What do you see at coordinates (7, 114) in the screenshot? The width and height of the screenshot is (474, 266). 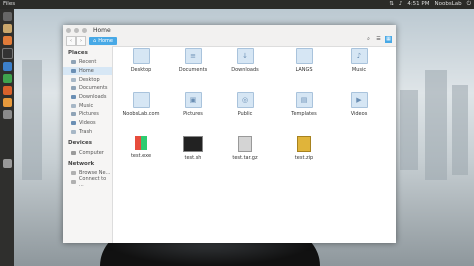 I see `settings-launcher-icon` at bounding box center [7, 114].